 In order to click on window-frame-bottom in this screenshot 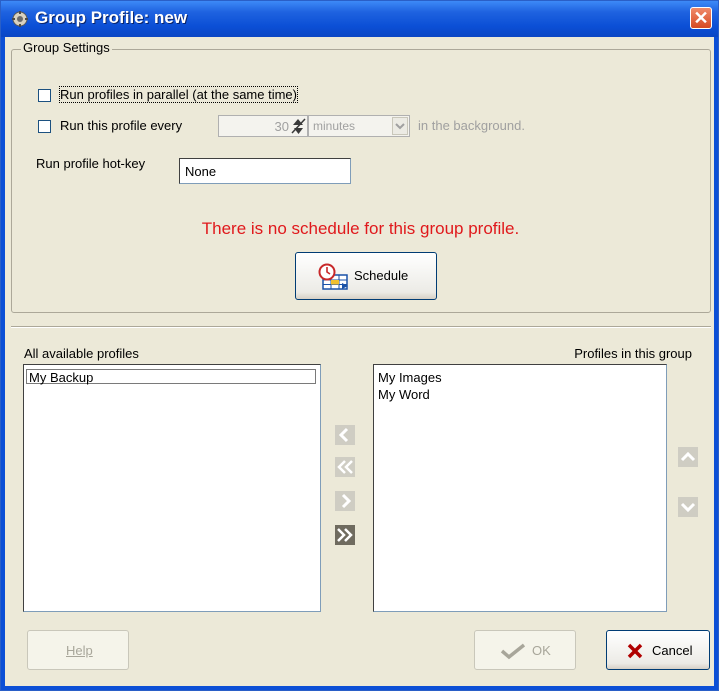, I will do `click(359, 688)`.